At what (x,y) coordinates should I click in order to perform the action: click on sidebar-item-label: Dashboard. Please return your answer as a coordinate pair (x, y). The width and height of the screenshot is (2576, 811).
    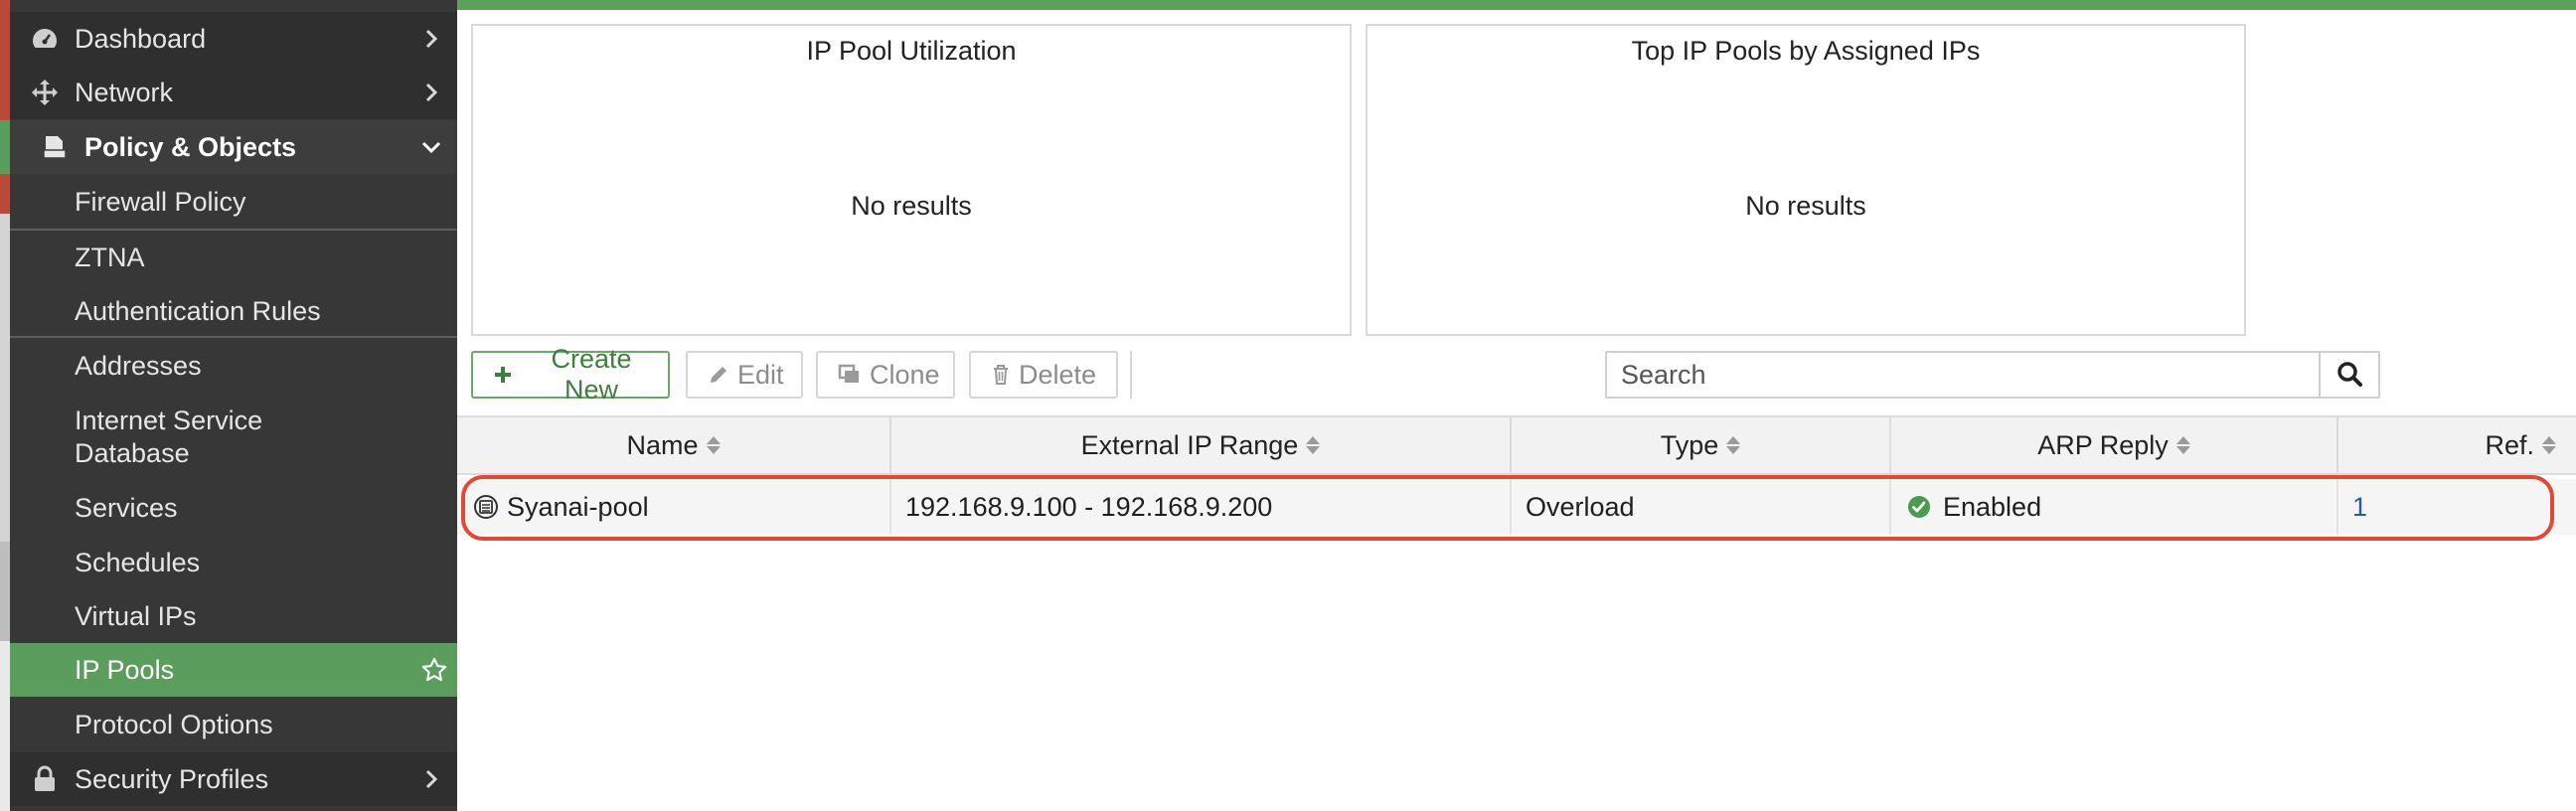
    Looking at the image, I should click on (141, 38).